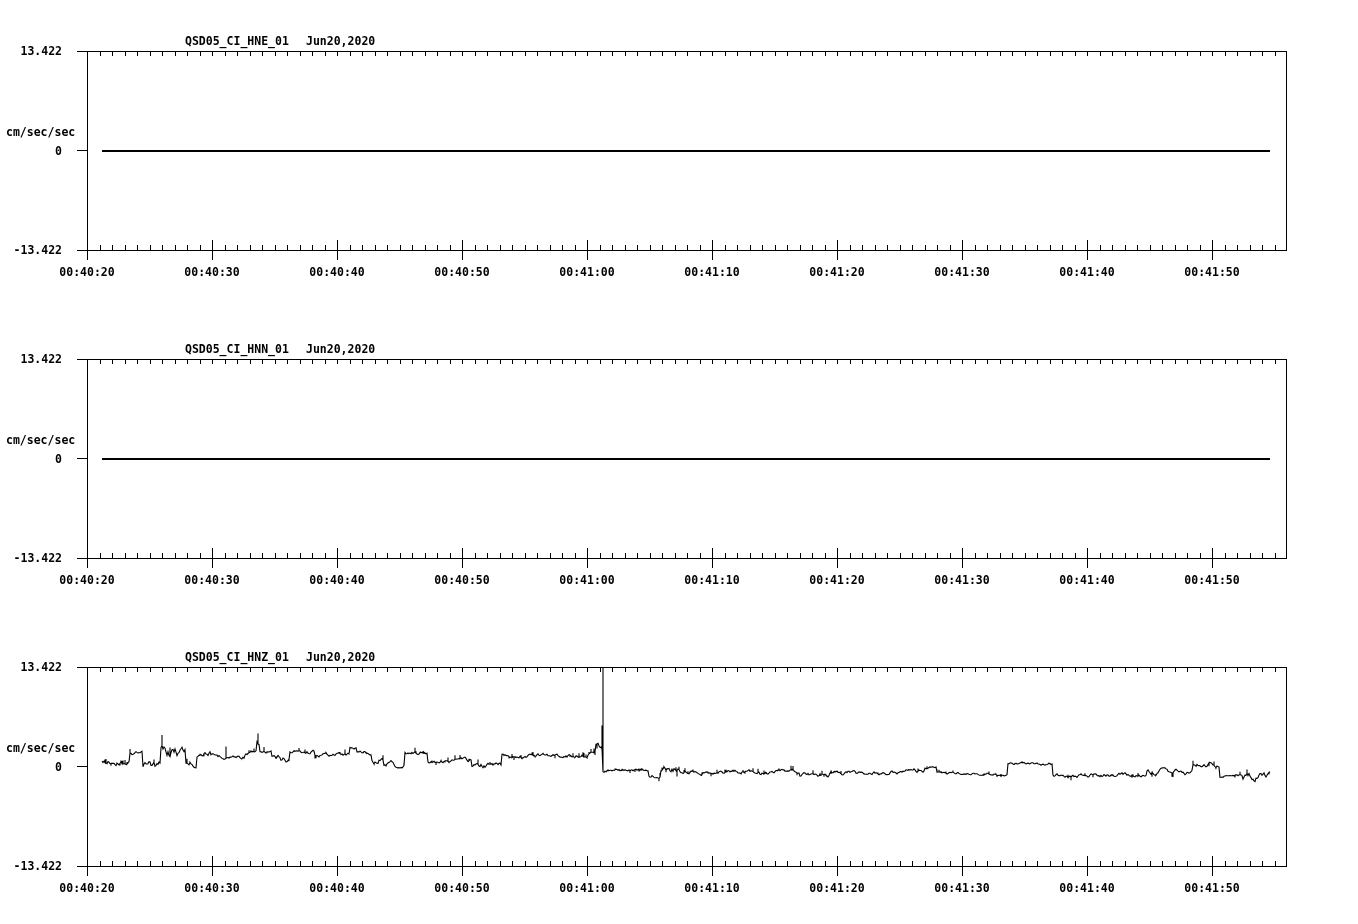 The width and height of the screenshot is (1358, 924). I want to click on station-title: QSD05_CI_HNZ_01, so click(237, 657).